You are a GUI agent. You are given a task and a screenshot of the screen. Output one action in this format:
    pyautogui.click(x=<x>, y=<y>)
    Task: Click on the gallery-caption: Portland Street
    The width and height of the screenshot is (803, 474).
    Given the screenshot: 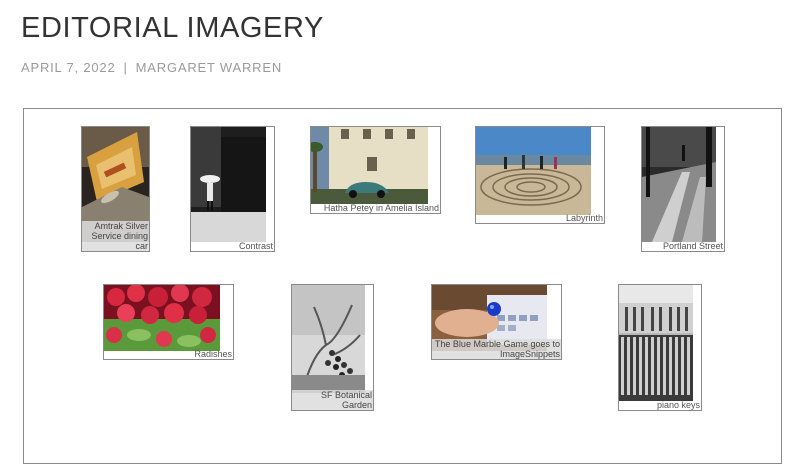 What is the action you would take?
    pyautogui.click(x=692, y=246)
    